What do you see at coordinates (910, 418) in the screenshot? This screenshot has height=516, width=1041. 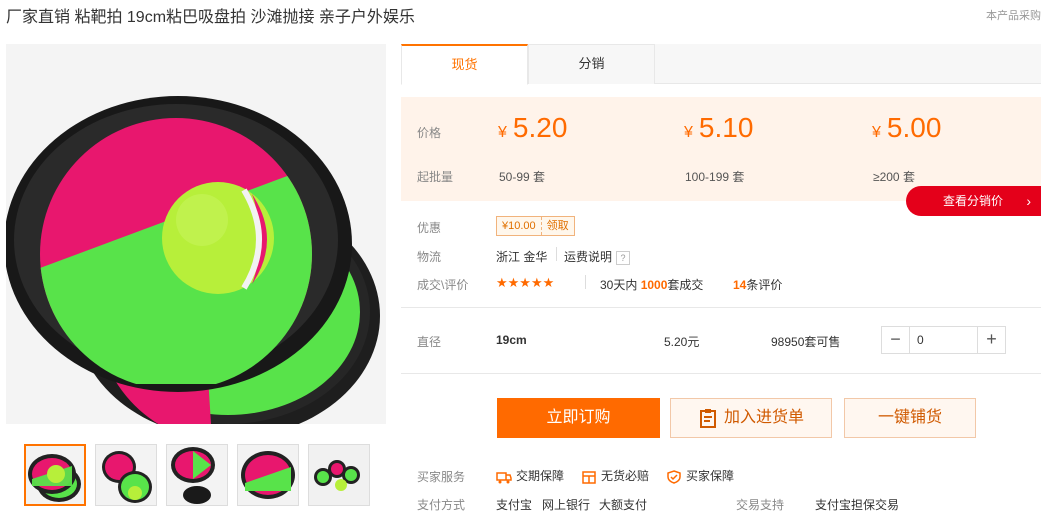 I see `one-click-dropship-button: 一键铺货` at bounding box center [910, 418].